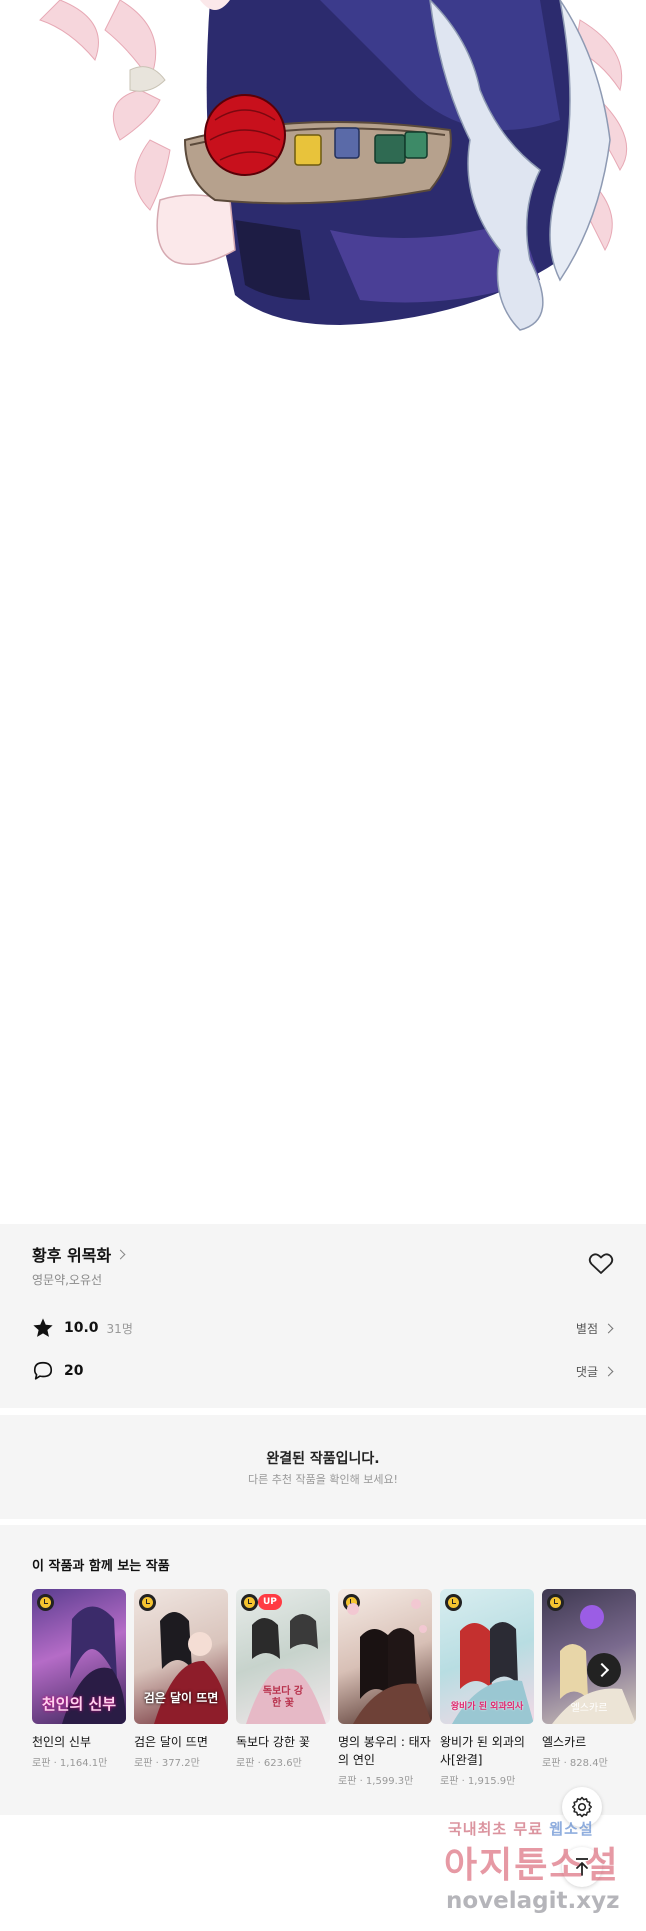 Image resolution: width=646 pixels, height=1931 pixels. I want to click on rating-row: 10.0 31명, so click(82, 1328).